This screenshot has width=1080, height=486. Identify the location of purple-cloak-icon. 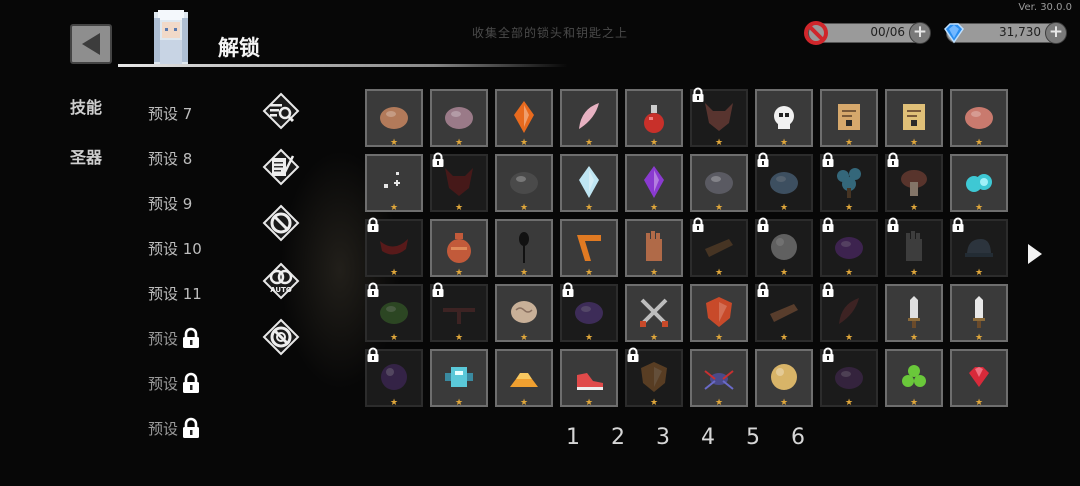
(849, 378).